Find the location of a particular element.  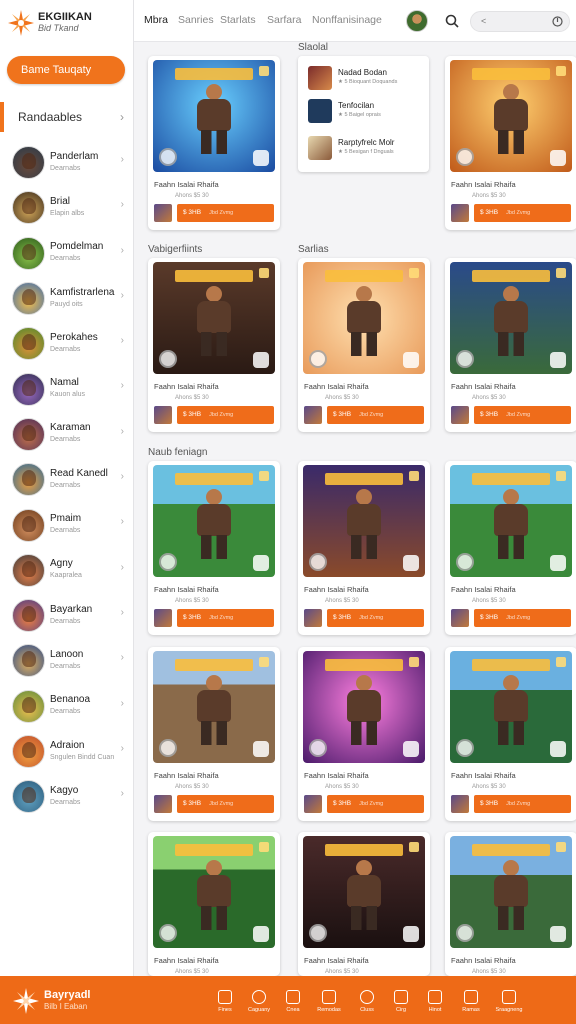

sidebar-item: Adraion Sngulen Bindd Cuan › is located at coordinates (67, 751).